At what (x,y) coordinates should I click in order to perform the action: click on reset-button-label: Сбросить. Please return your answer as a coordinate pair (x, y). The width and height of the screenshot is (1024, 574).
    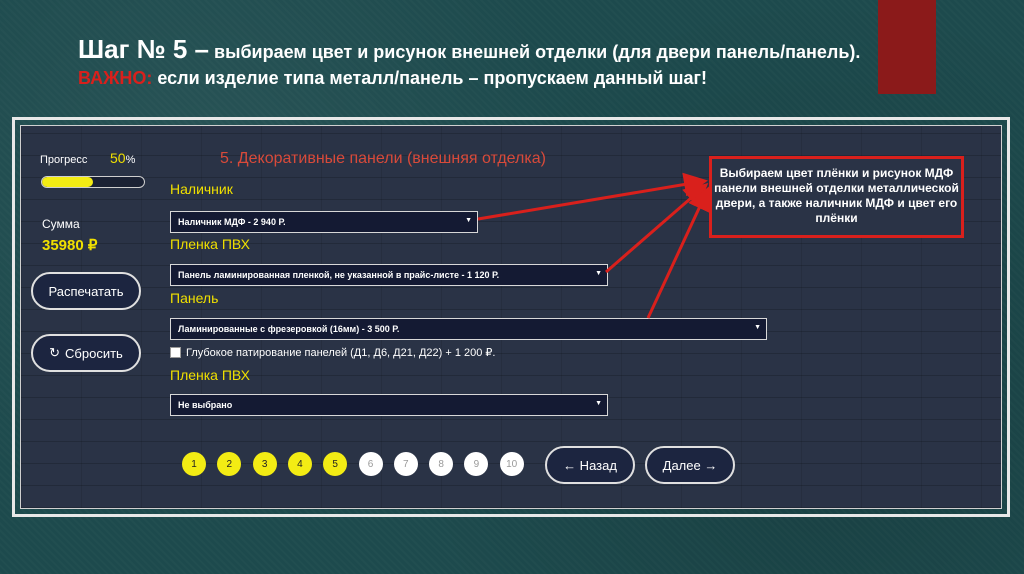
    Looking at the image, I should click on (94, 353).